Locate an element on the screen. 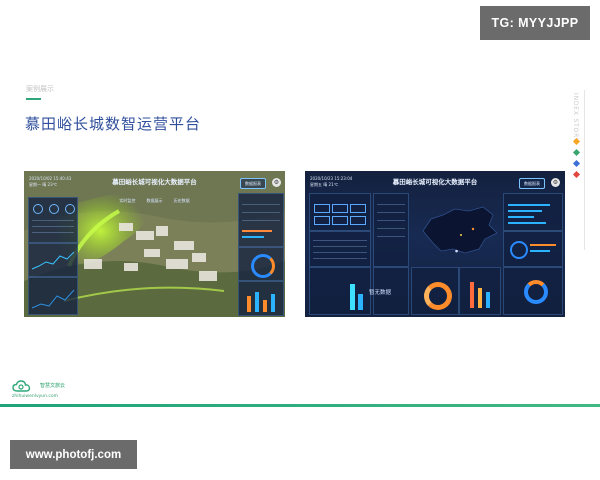 The image size is (600, 480). right-progress-panel is located at coordinates (533, 212).